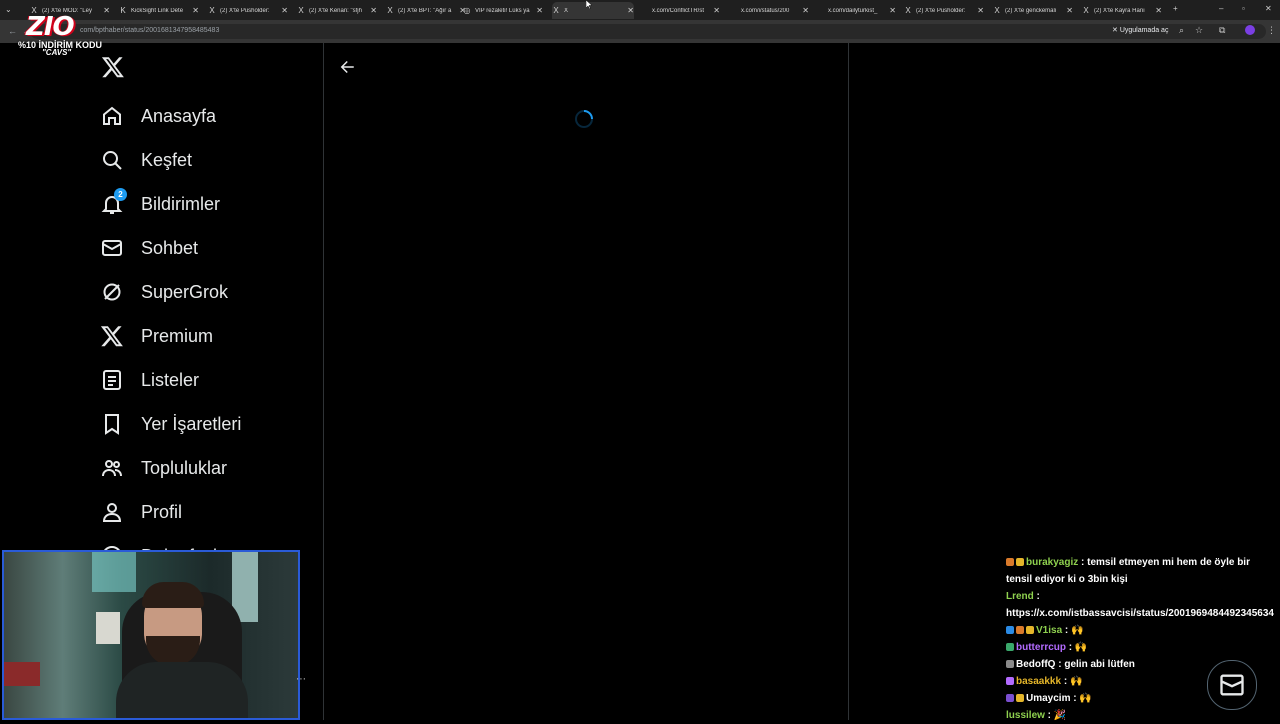 This screenshot has height=724, width=1280. What do you see at coordinates (1199, 30) in the screenshot?
I see `star-icon: ☆` at bounding box center [1199, 30].